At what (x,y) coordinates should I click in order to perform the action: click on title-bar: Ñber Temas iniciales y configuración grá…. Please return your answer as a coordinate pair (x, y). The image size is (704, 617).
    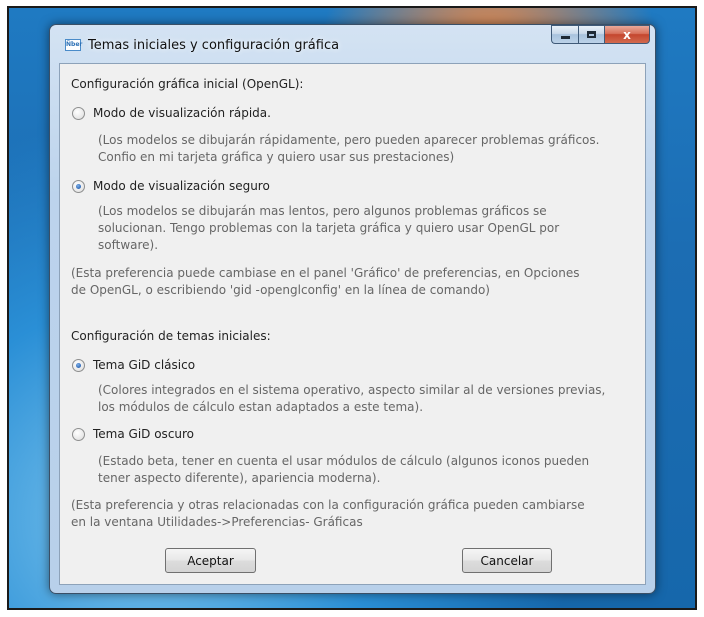
    Looking at the image, I should click on (352, 43).